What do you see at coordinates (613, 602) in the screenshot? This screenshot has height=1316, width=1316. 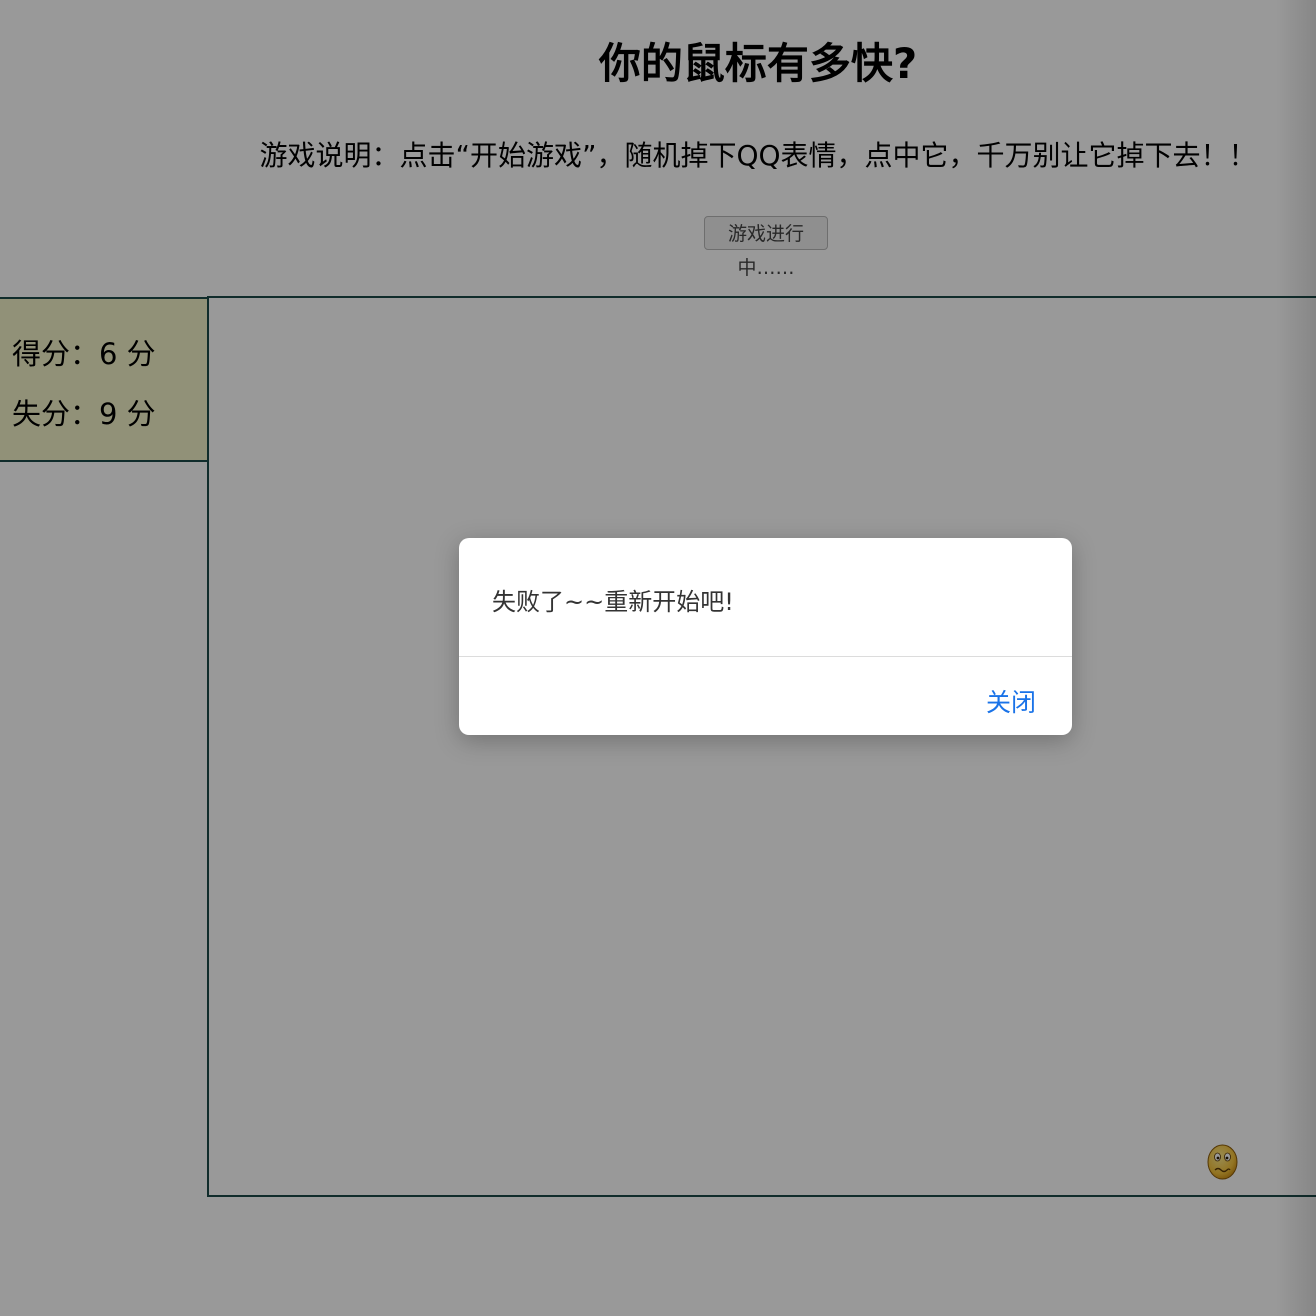 I see `dialog-message: 失败了~~重新开始吧!` at bounding box center [613, 602].